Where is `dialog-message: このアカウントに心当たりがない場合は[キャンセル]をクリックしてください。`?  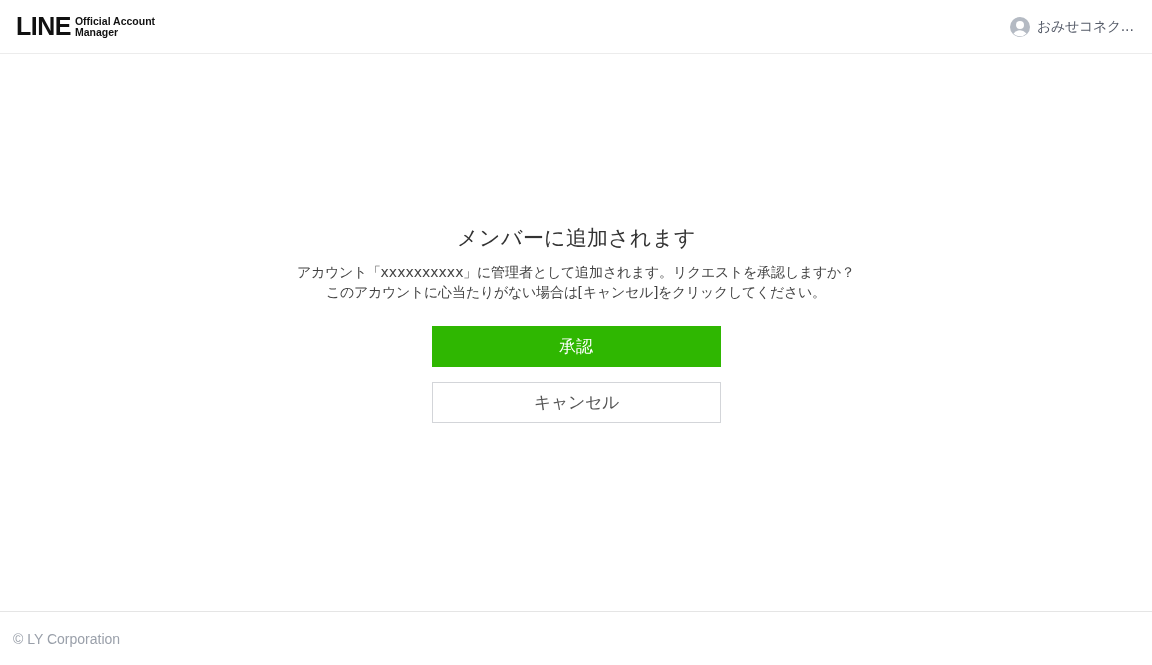
dialog-message: このアカウントに心当たりがない場合は[キャンセル]をクリックしてください。 is located at coordinates (576, 292).